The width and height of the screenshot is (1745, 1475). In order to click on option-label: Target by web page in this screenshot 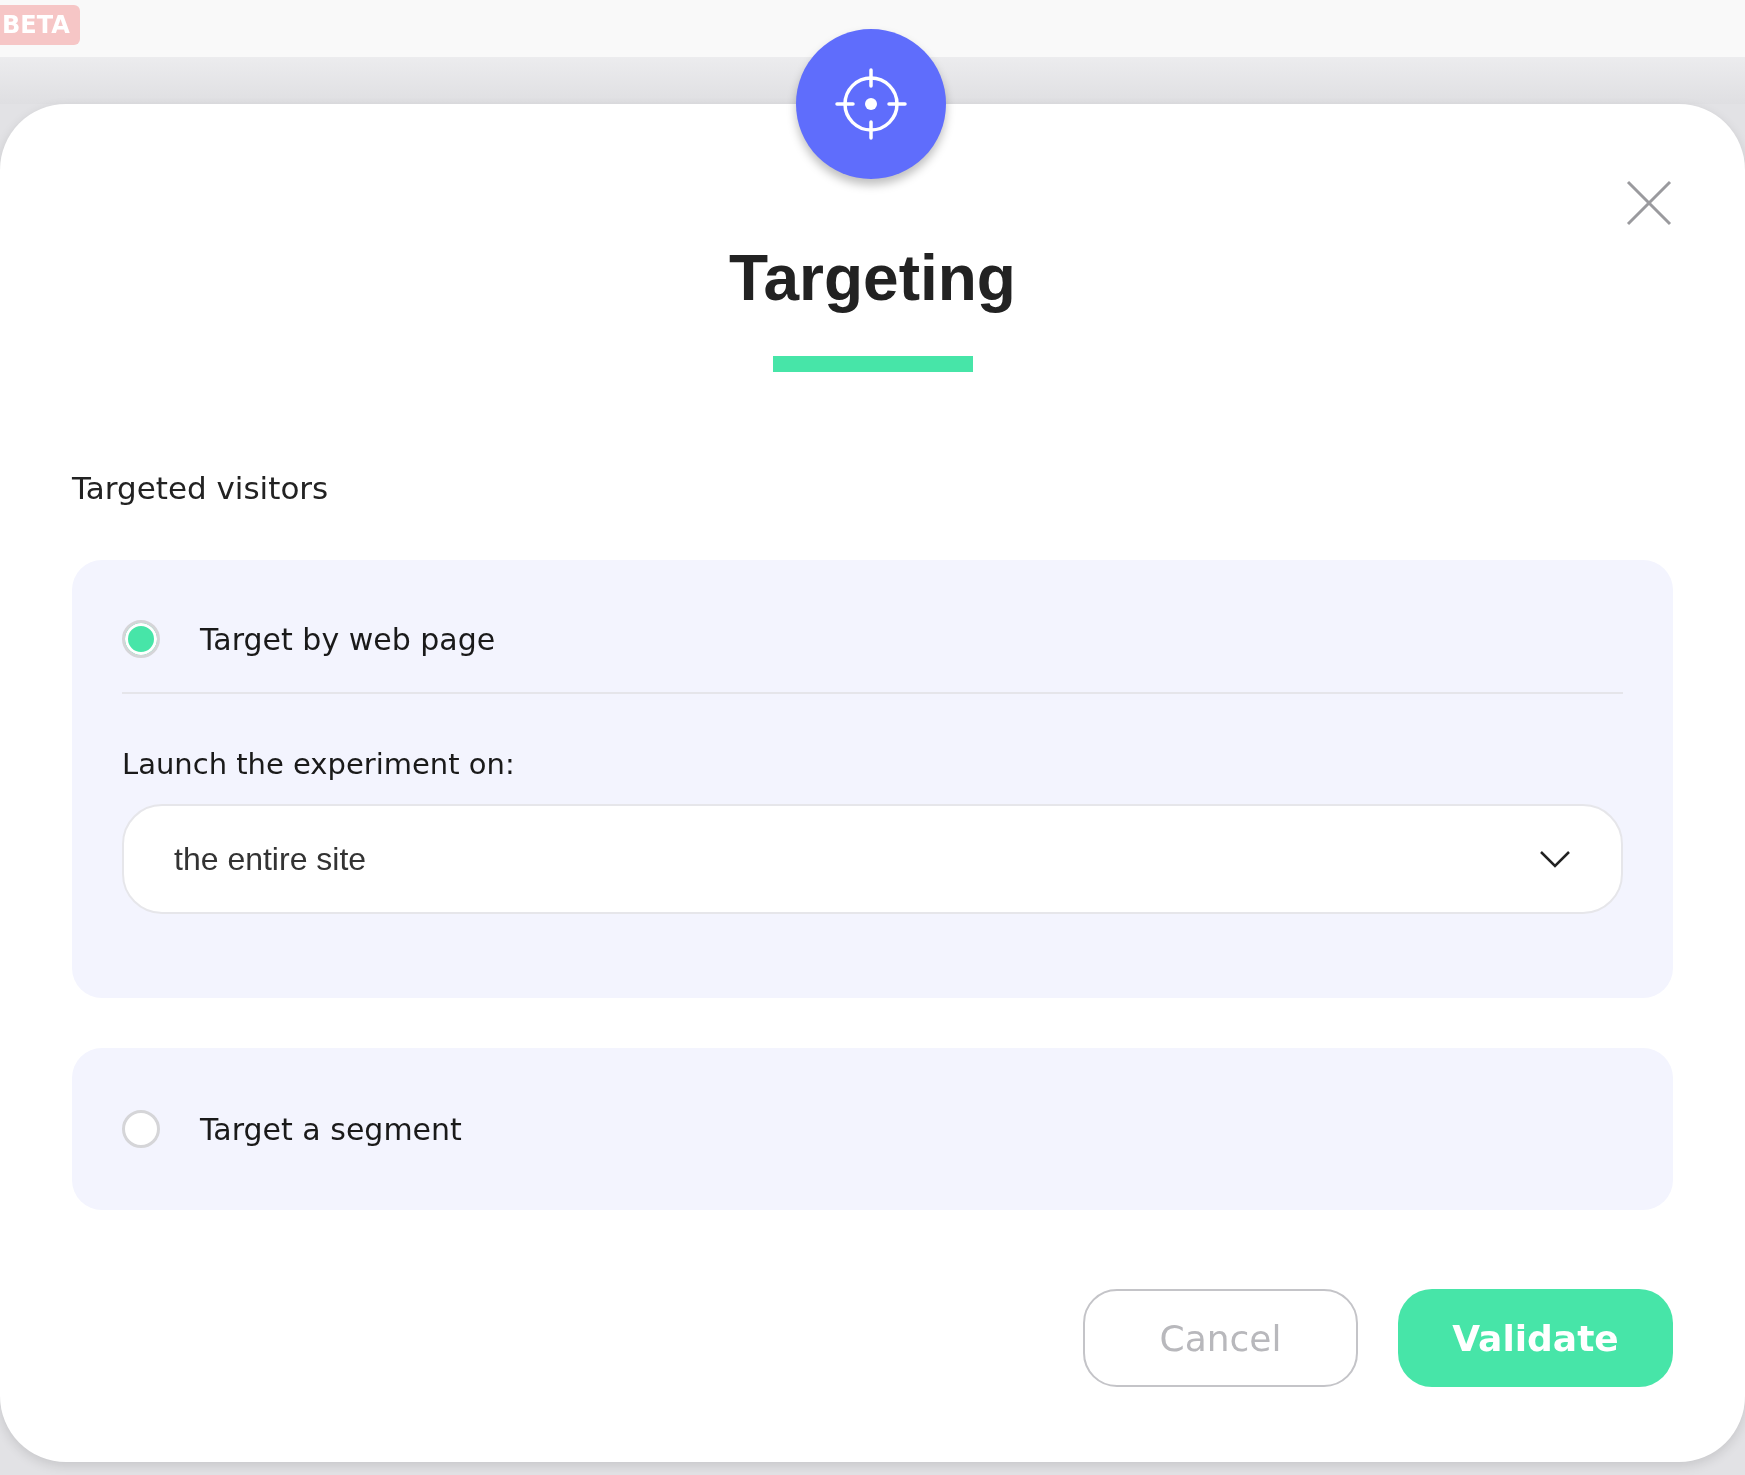, I will do `click(348, 639)`.